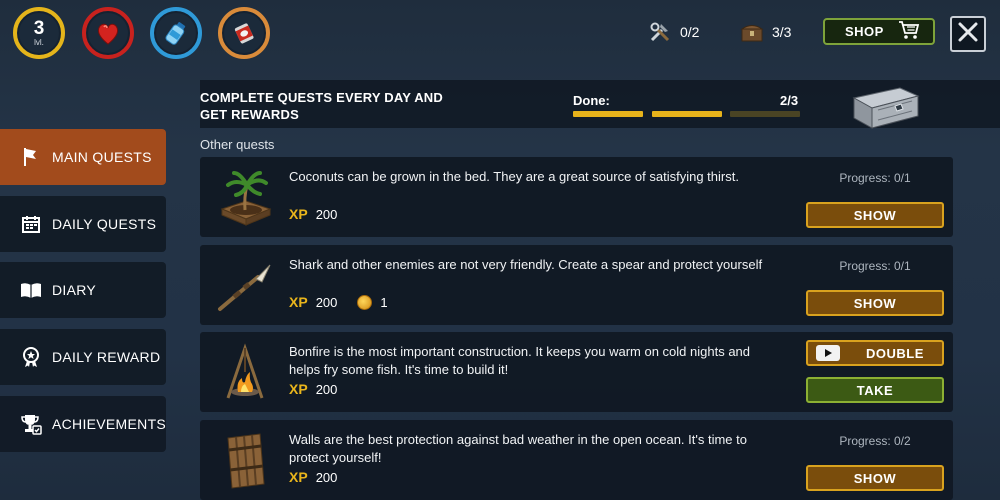  Describe the element at coordinates (102, 157) in the screenshot. I see `sidebar-item-label: MAIN QUESTS` at that location.